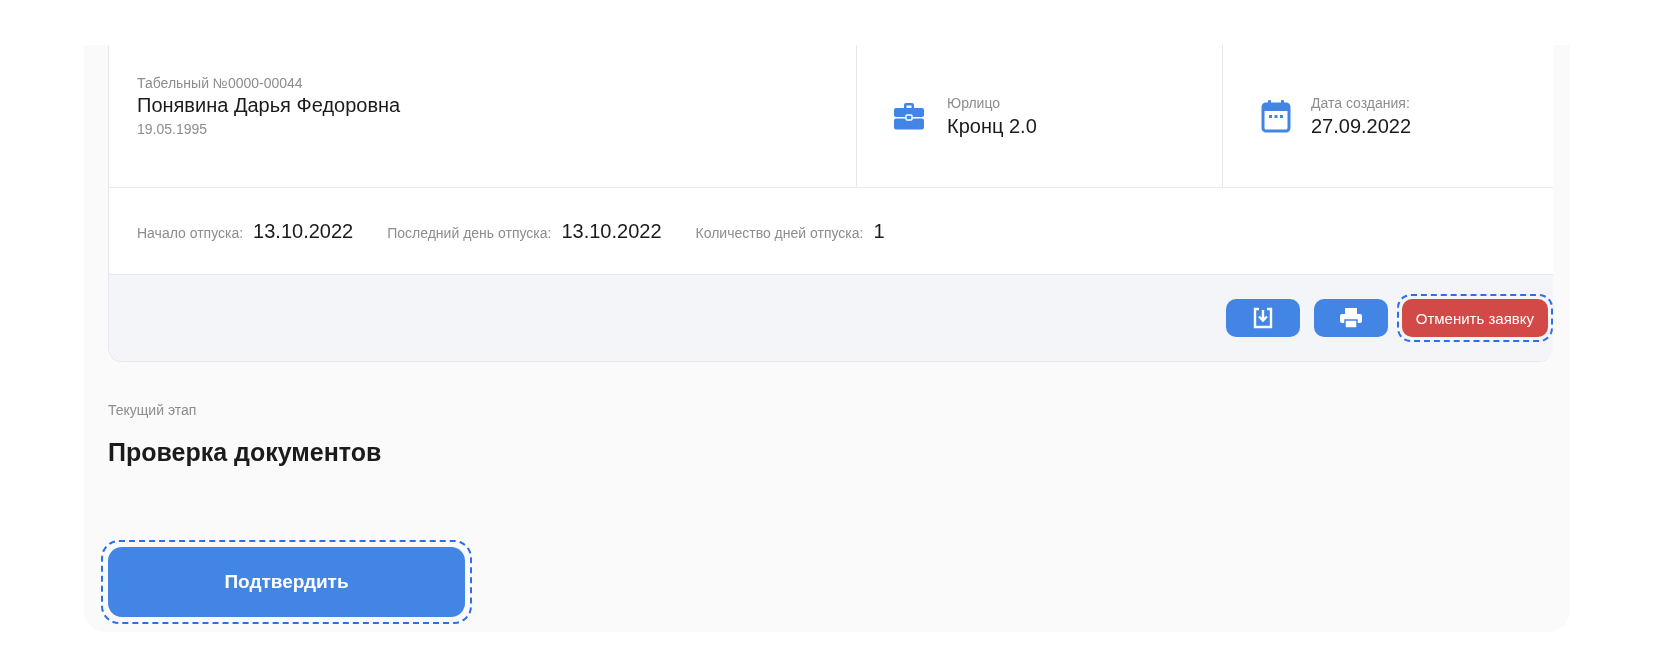 The image size is (1653, 652). What do you see at coordinates (1361, 126) in the screenshot?
I see `info-value: 27.09.2022` at bounding box center [1361, 126].